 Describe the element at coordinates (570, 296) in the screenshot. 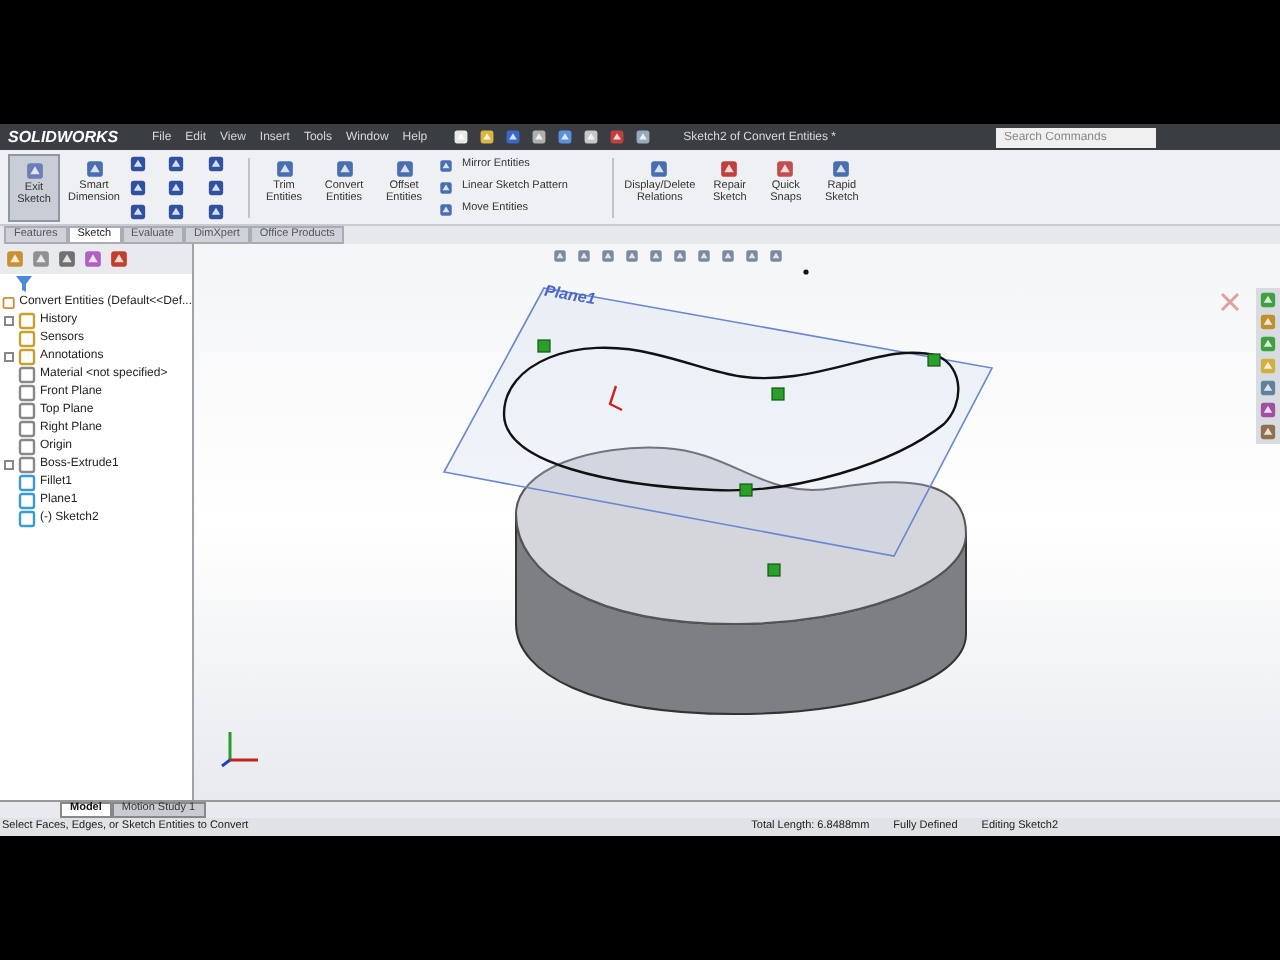

I see `plane-label: Plane1` at that location.